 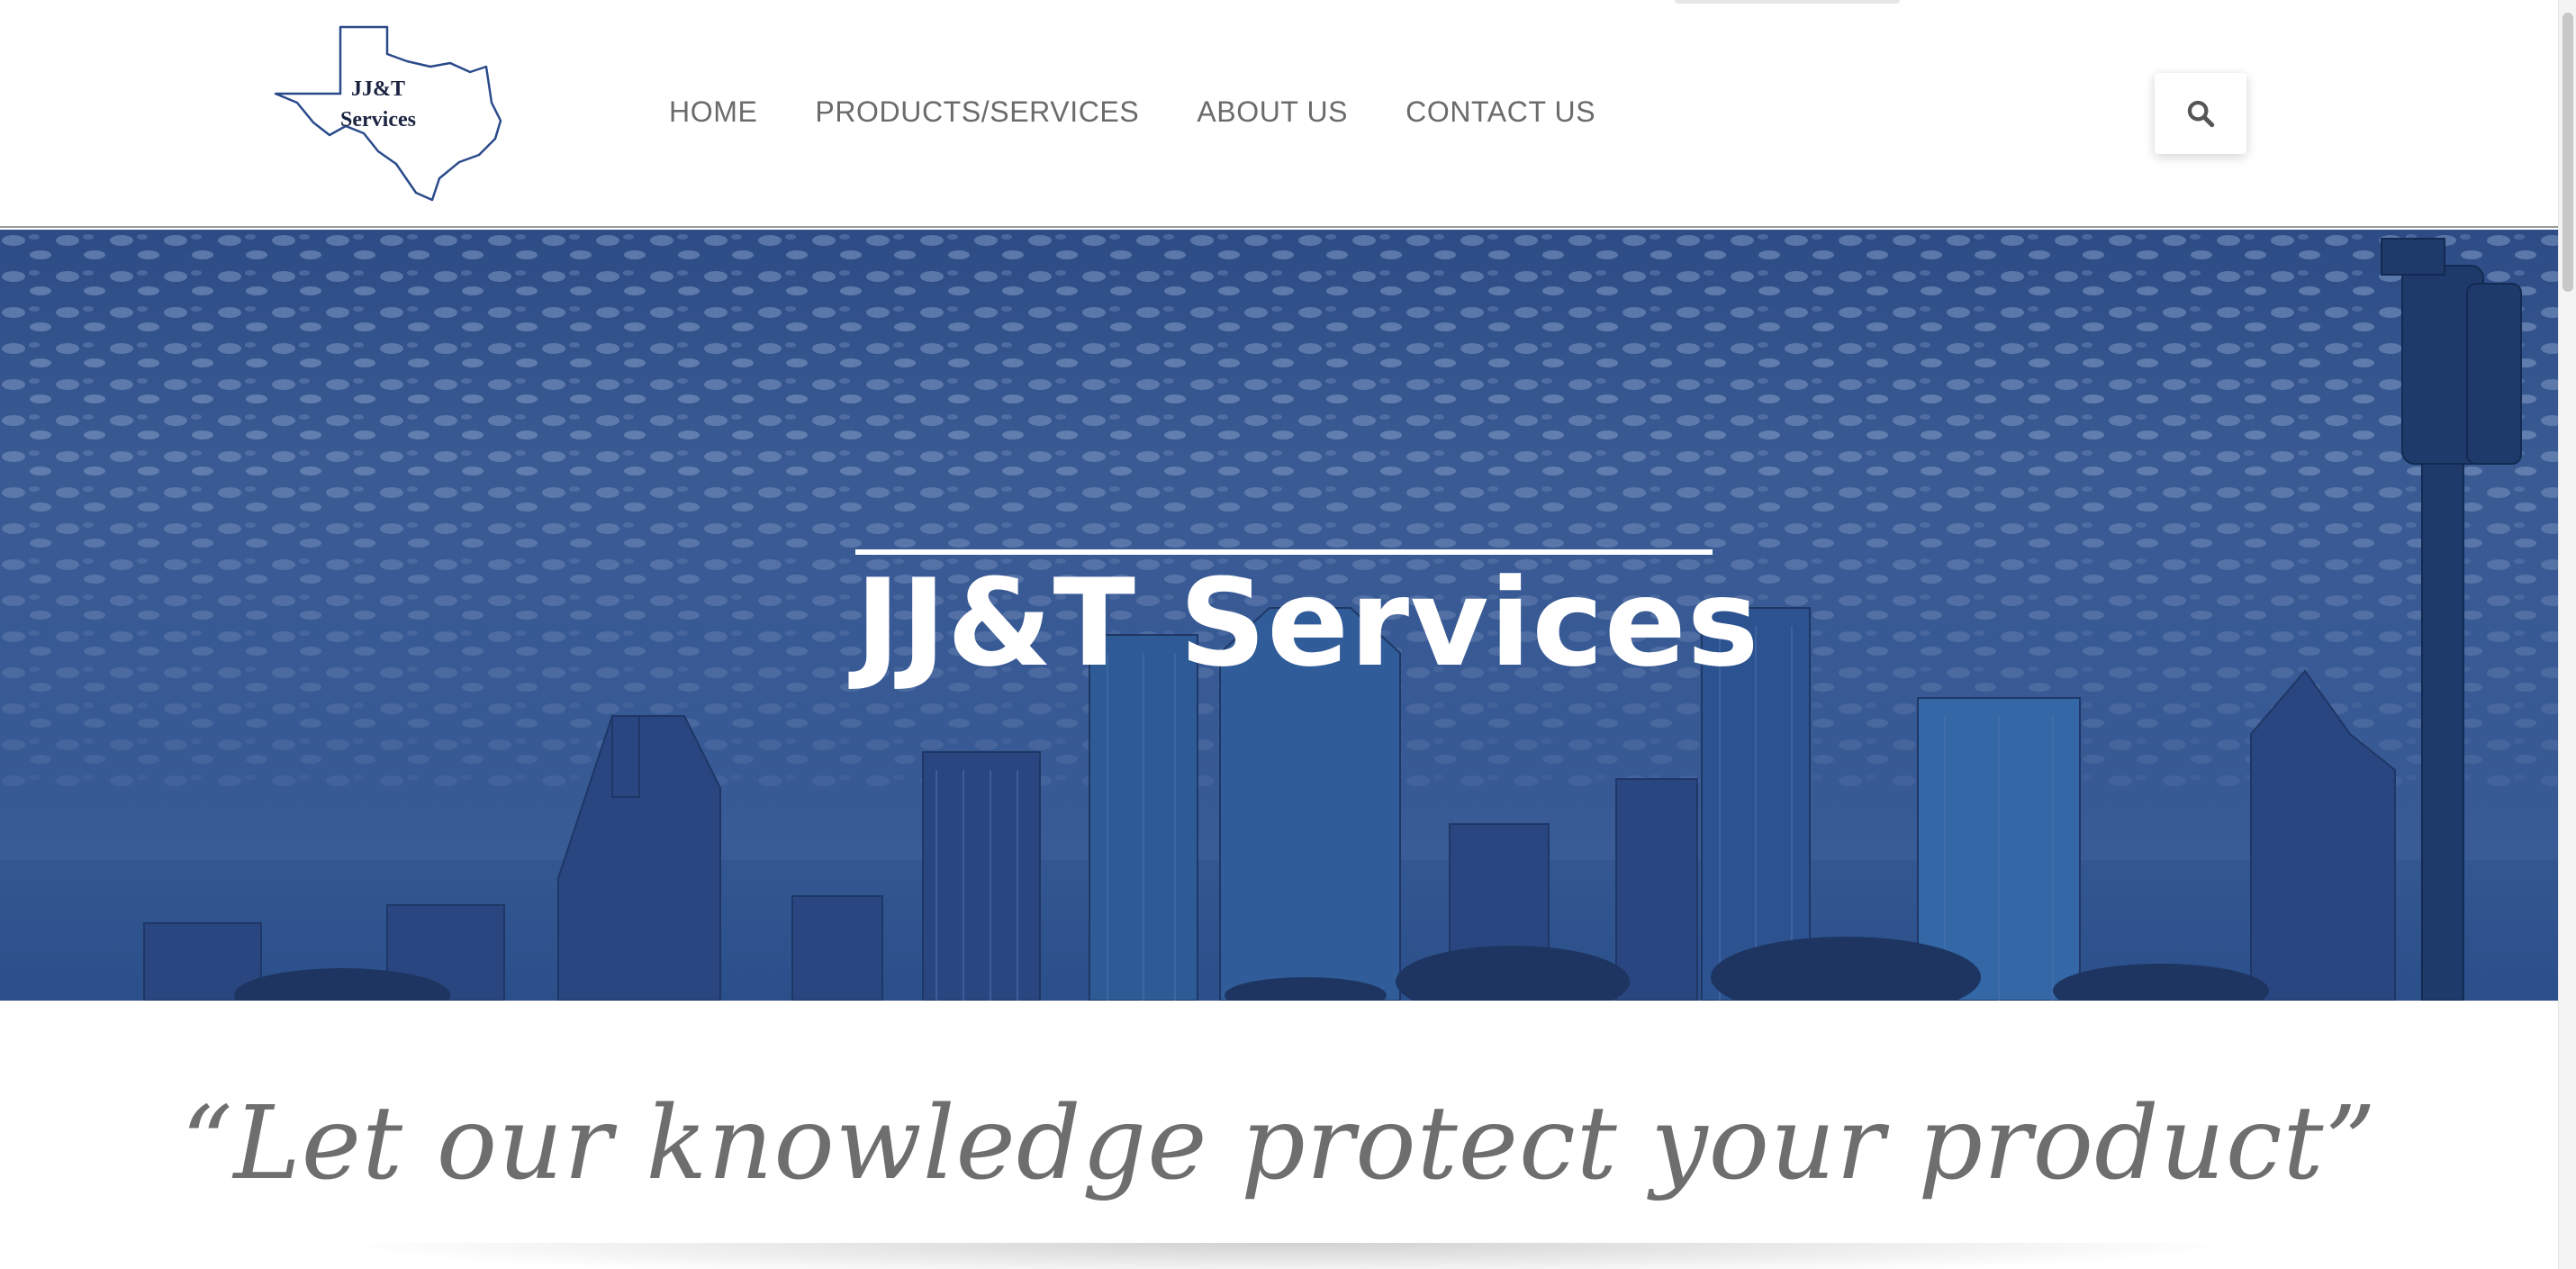 What do you see at coordinates (378, 89) in the screenshot?
I see `logo-line-1: JJ&T` at bounding box center [378, 89].